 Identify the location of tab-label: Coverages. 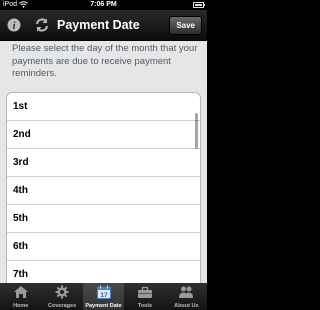
(62, 306).